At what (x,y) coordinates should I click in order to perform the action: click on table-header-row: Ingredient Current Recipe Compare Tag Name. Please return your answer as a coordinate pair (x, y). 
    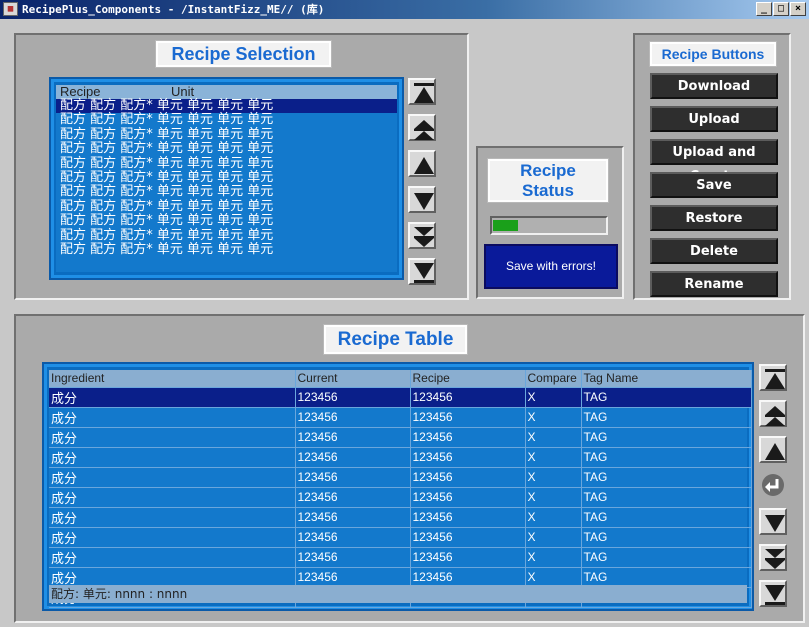
    Looking at the image, I should click on (400, 379).